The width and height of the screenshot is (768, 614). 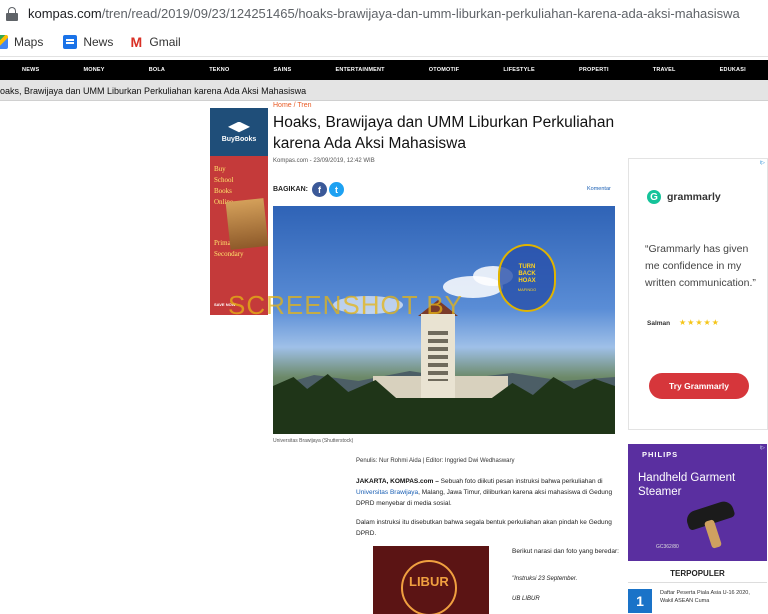 I want to click on book-image, so click(x=246, y=224).